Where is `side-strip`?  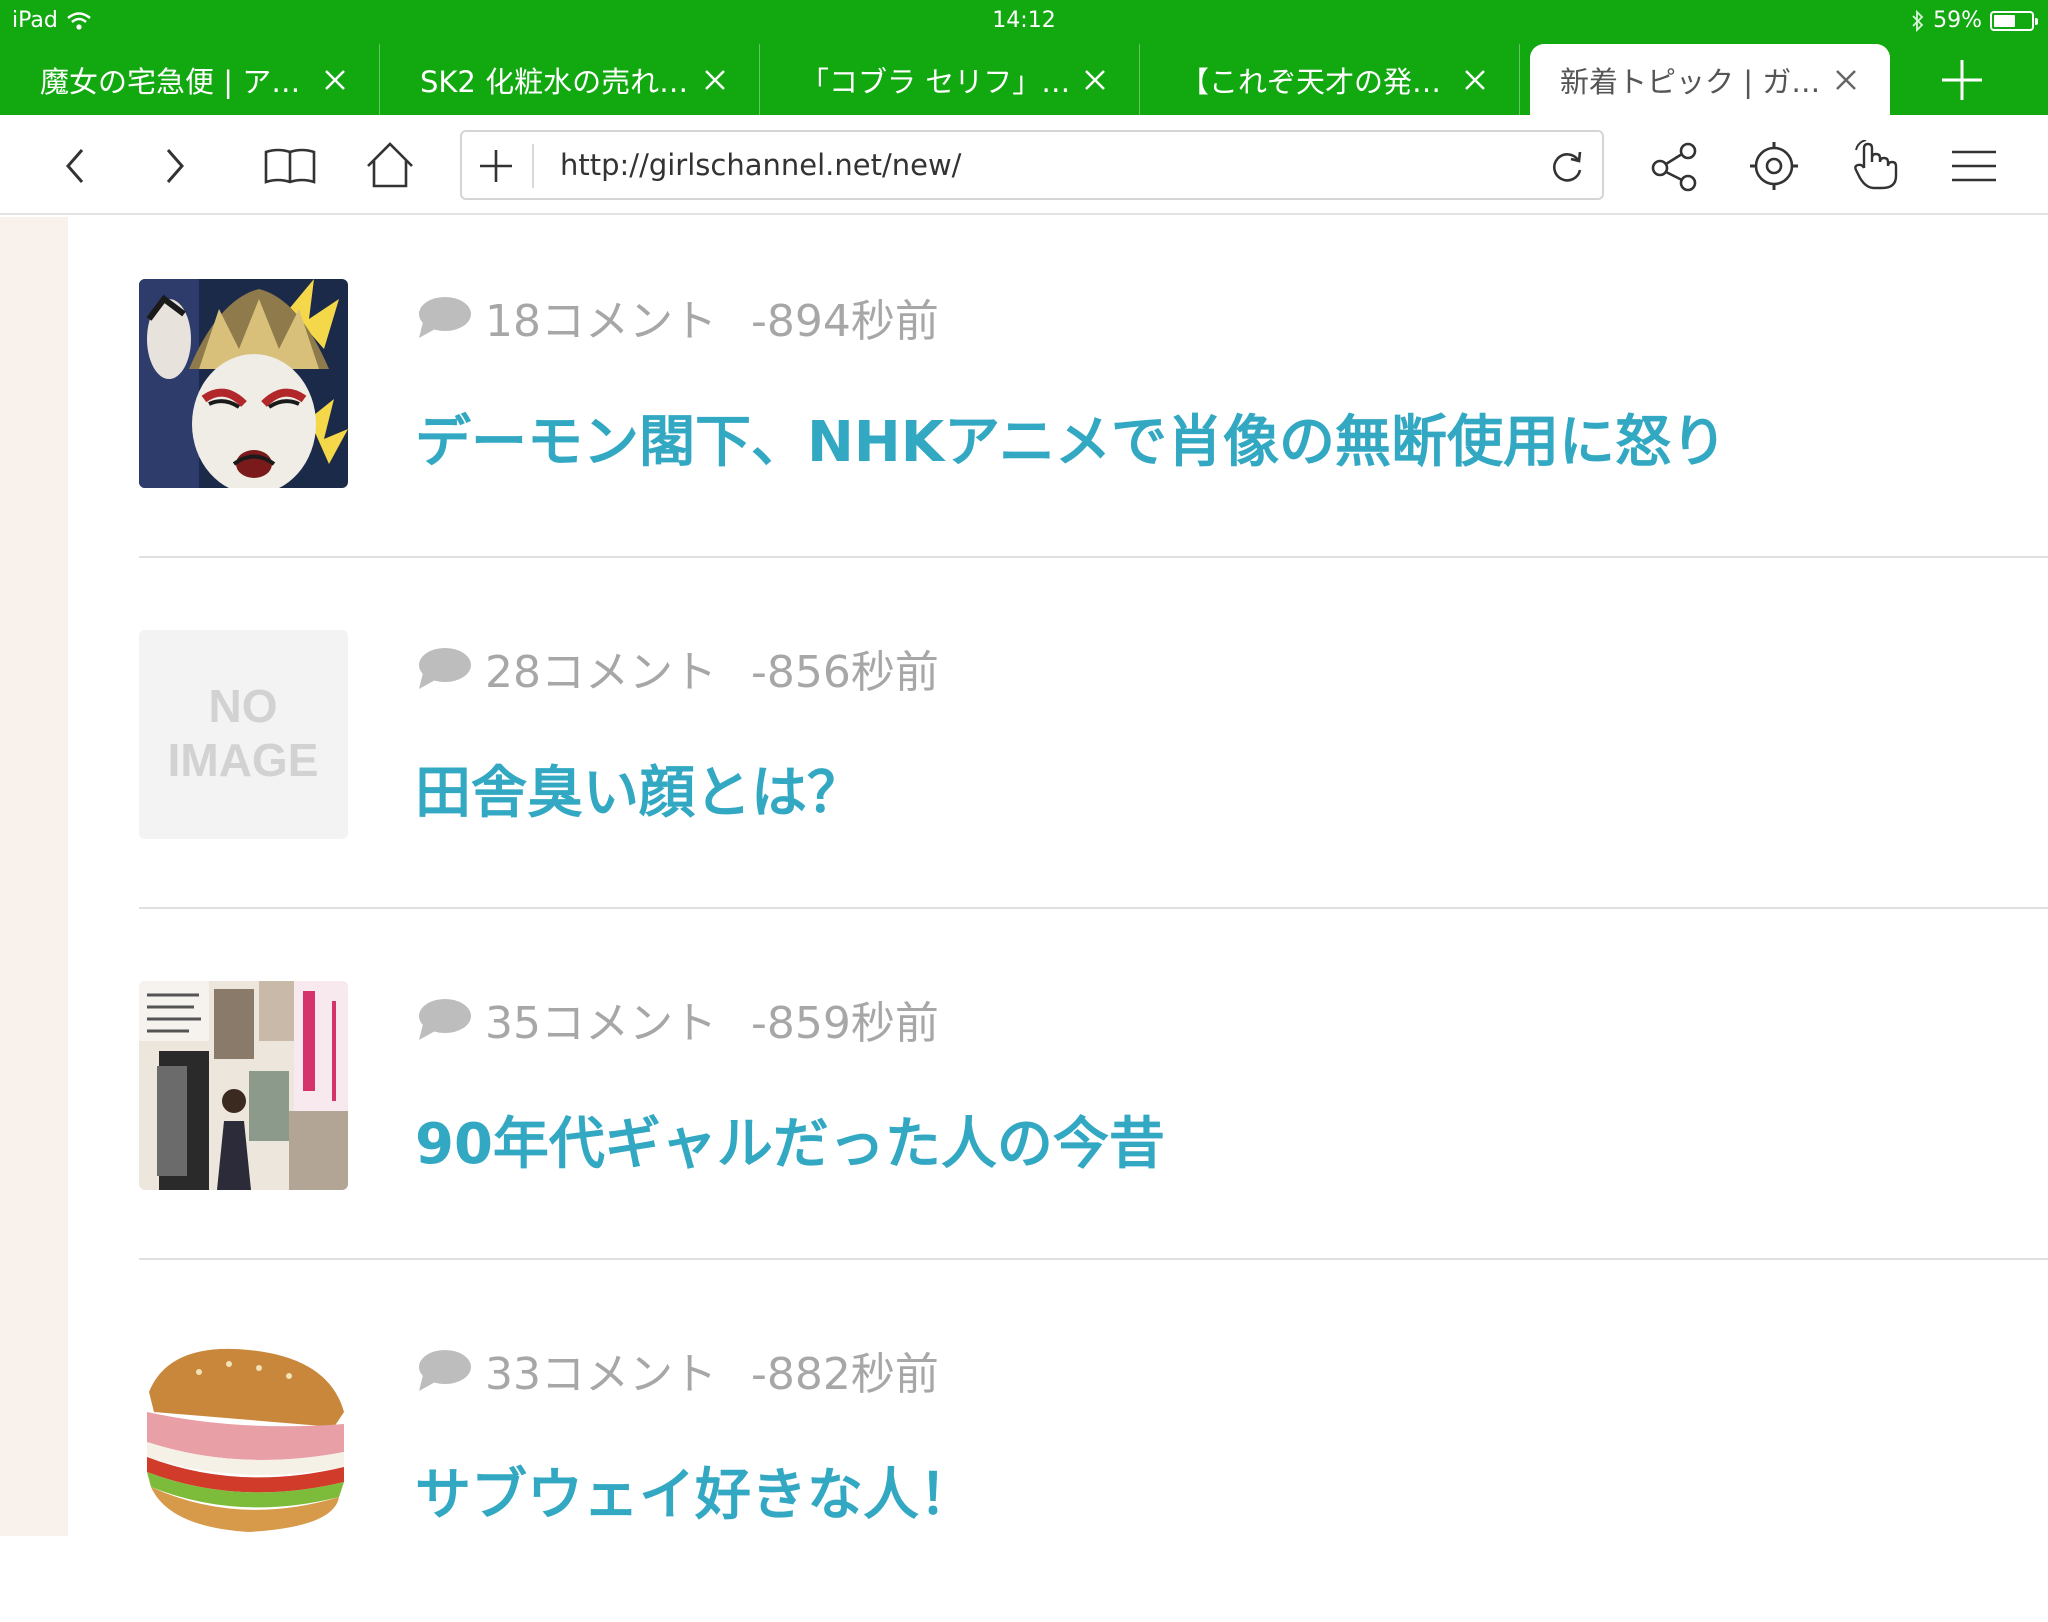 side-strip is located at coordinates (34, 876).